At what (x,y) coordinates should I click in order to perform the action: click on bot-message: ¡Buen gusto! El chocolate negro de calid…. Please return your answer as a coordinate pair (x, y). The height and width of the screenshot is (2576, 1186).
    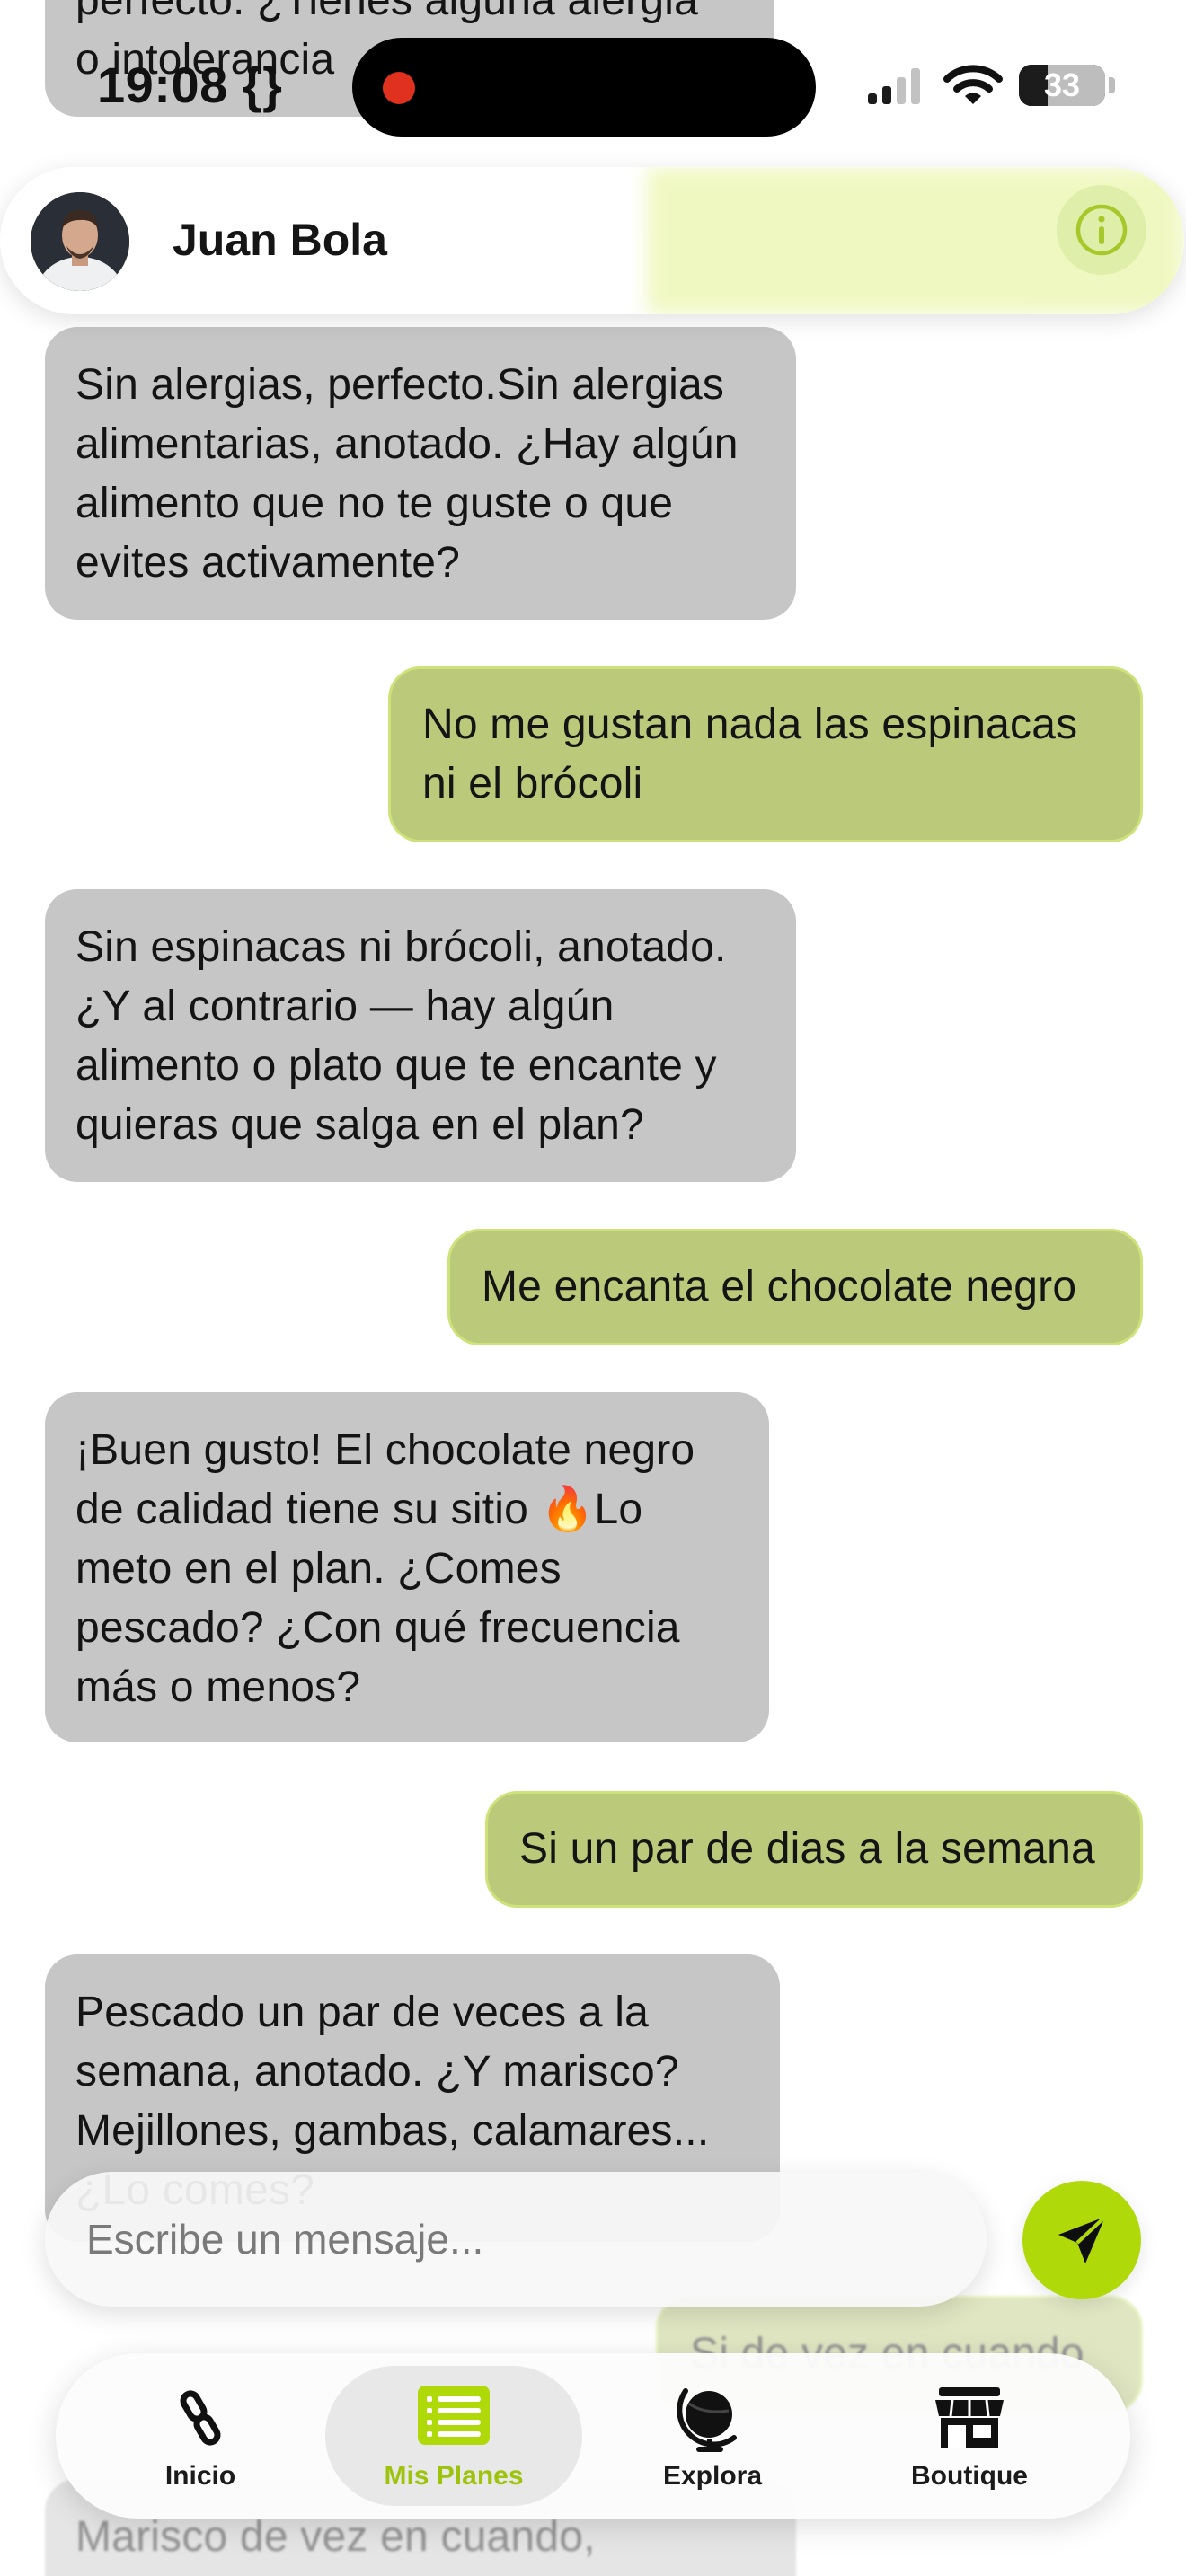
    Looking at the image, I should click on (407, 1567).